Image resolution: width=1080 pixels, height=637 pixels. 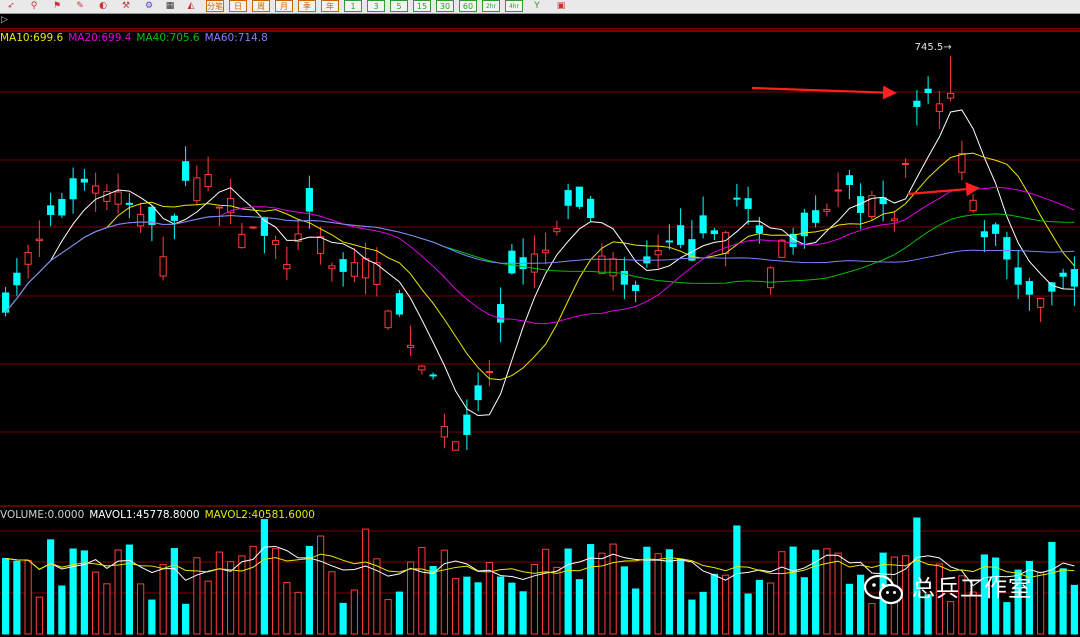 I want to click on annotation-arrow-top-head, so click(x=889, y=92).